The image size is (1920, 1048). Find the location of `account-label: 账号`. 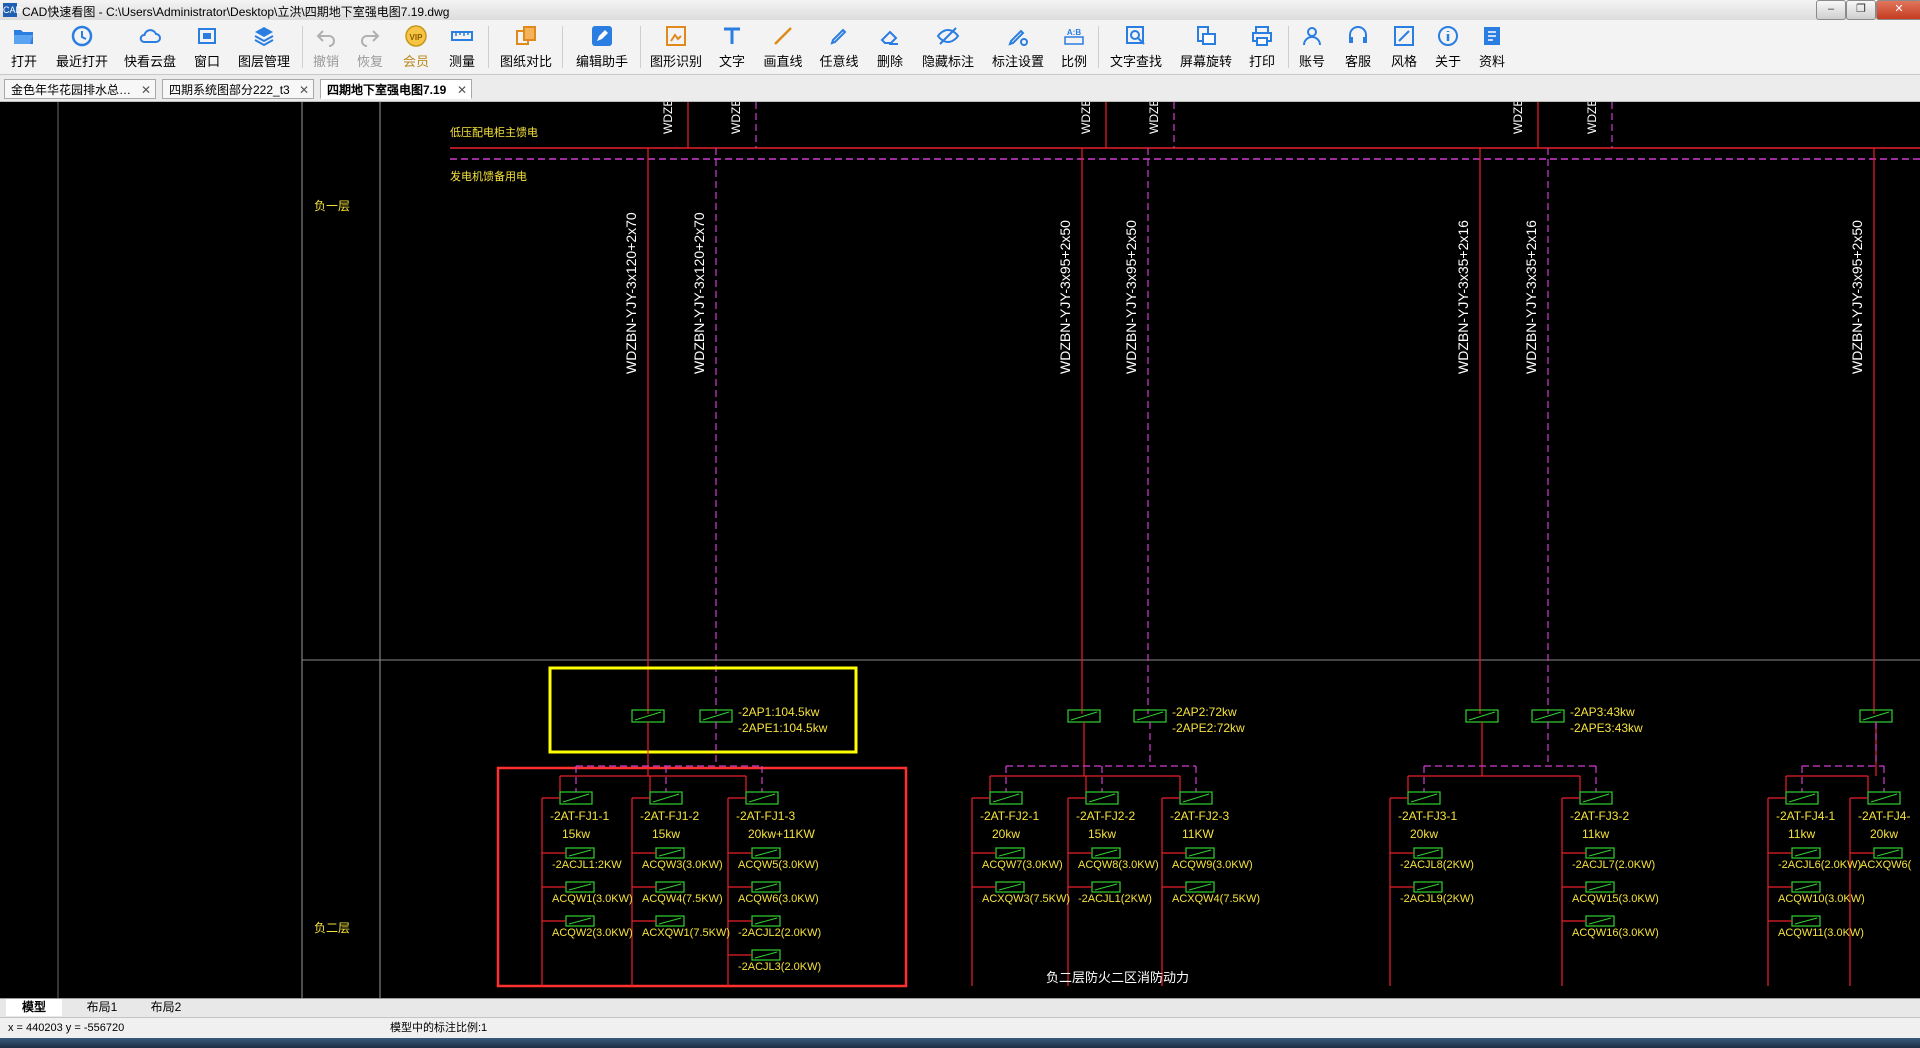

account-label: 账号 is located at coordinates (1311, 61).